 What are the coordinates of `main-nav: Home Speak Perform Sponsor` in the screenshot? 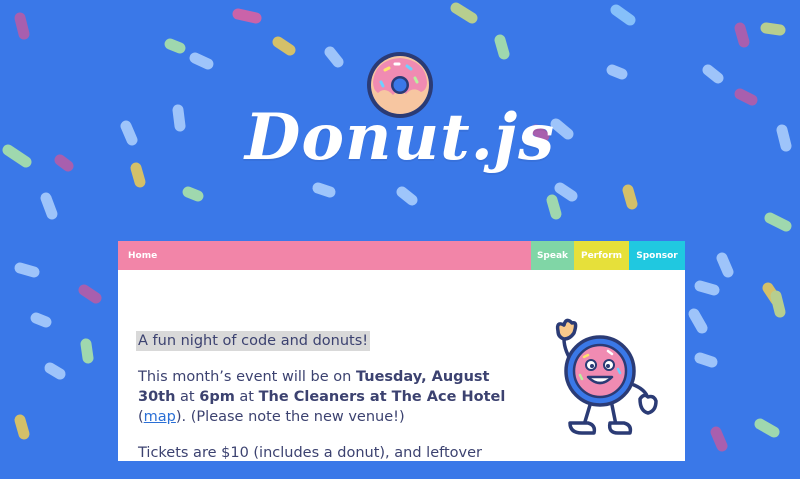 It's located at (401, 255).